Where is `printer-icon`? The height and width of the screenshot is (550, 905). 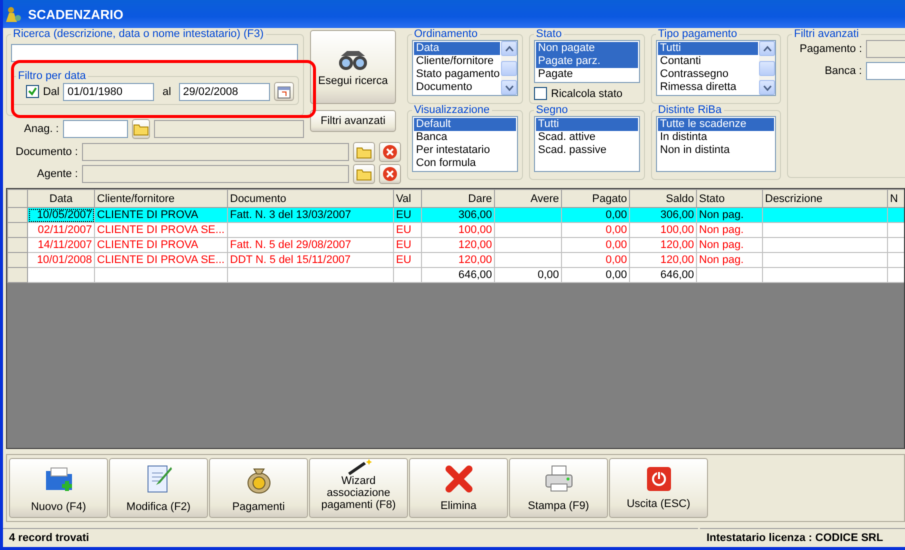
printer-icon is located at coordinates (558, 479).